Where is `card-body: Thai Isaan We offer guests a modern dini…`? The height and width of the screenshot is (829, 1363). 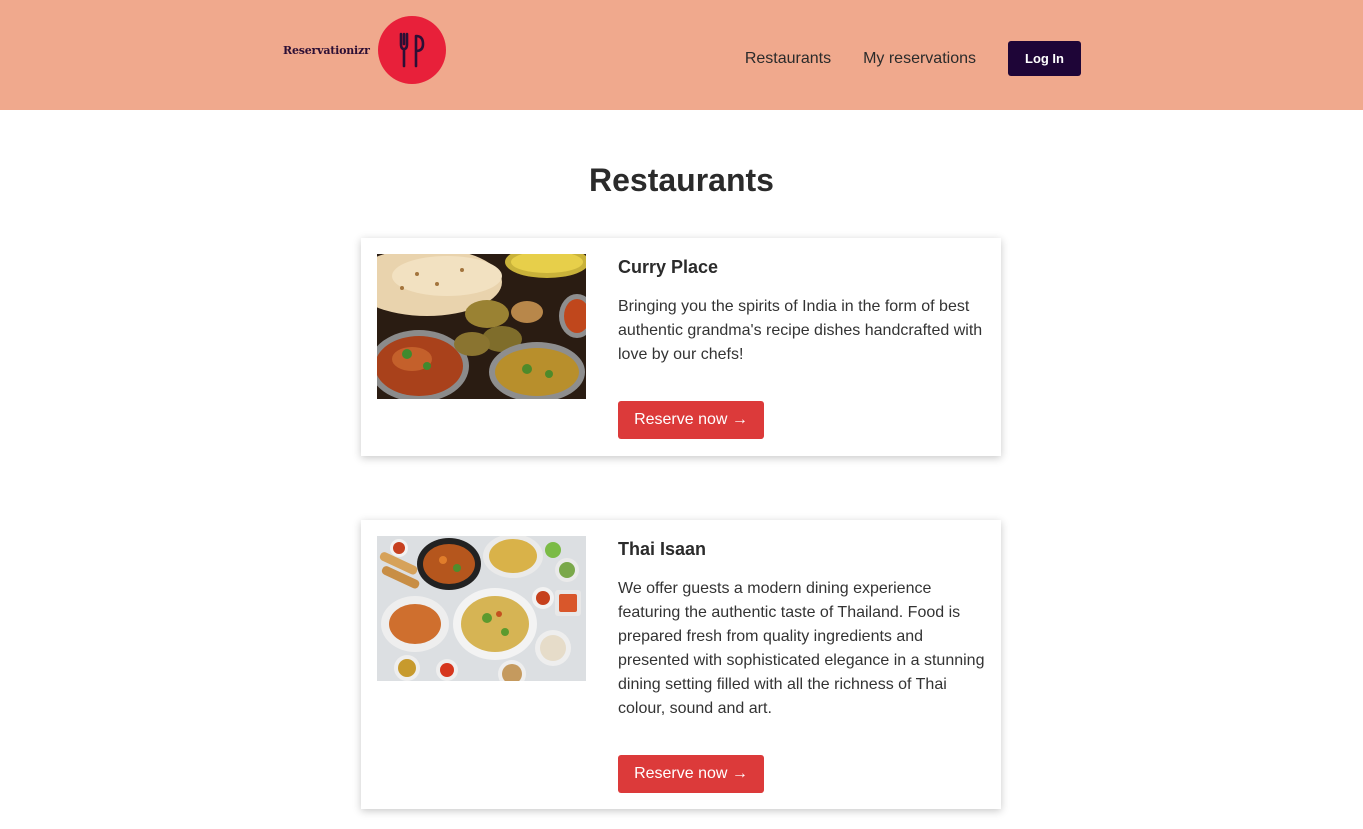
card-body: Thai Isaan We offer guests a modern dini… is located at coordinates (804, 628).